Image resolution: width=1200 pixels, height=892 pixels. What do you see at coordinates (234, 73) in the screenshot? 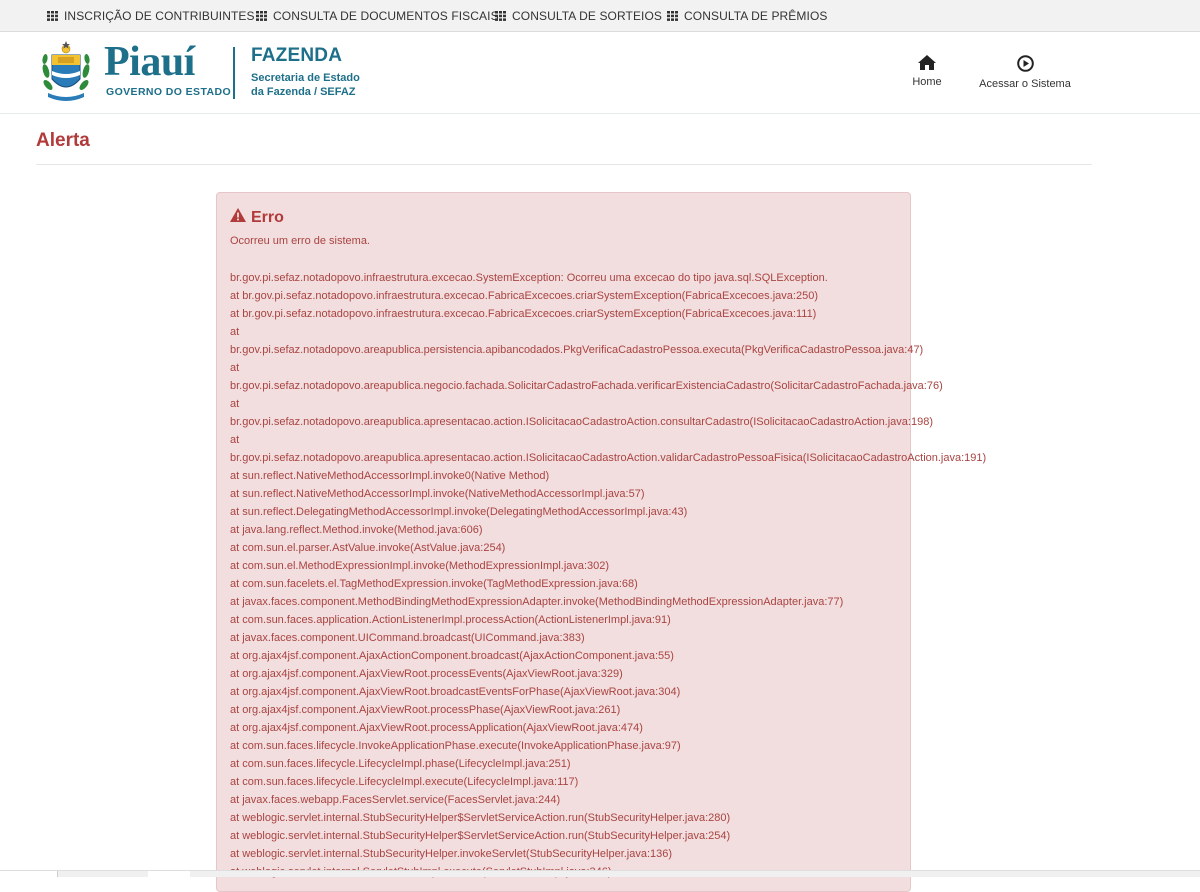
I see `logo-divider` at bounding box center [234, 73].